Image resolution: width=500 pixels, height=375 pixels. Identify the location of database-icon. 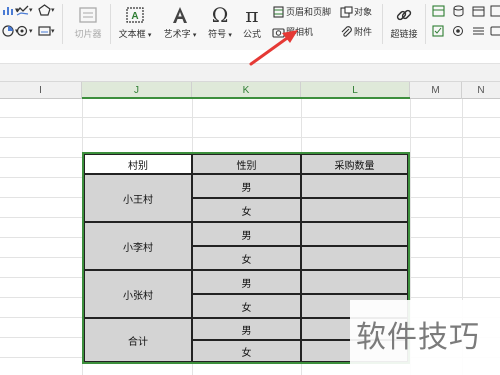
(458, 11).